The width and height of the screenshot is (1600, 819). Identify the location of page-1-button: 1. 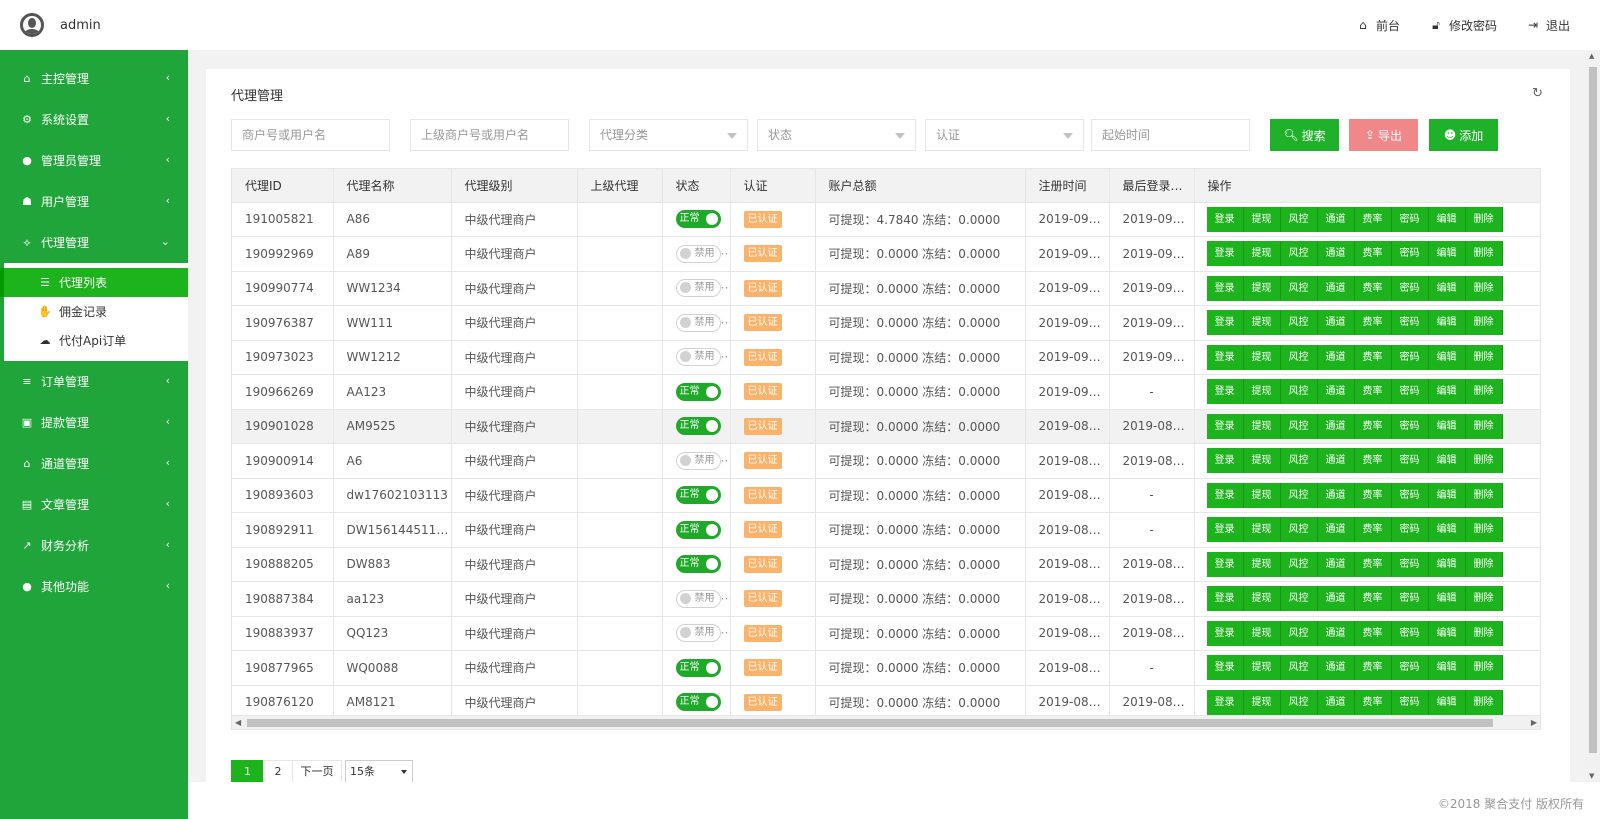
(247, 771).